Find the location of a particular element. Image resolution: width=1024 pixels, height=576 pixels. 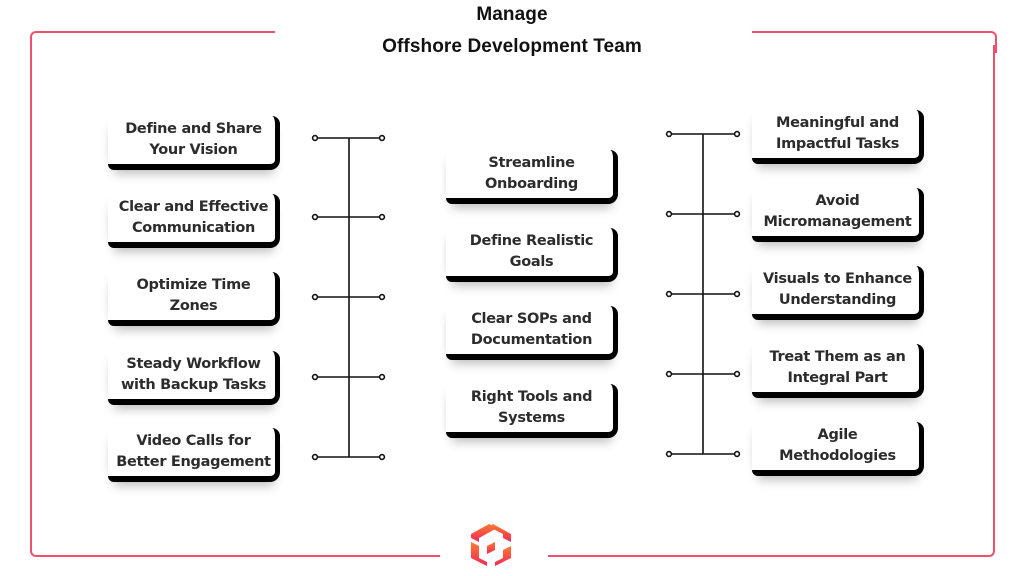

right-connector is located at coordinates (703, 294).